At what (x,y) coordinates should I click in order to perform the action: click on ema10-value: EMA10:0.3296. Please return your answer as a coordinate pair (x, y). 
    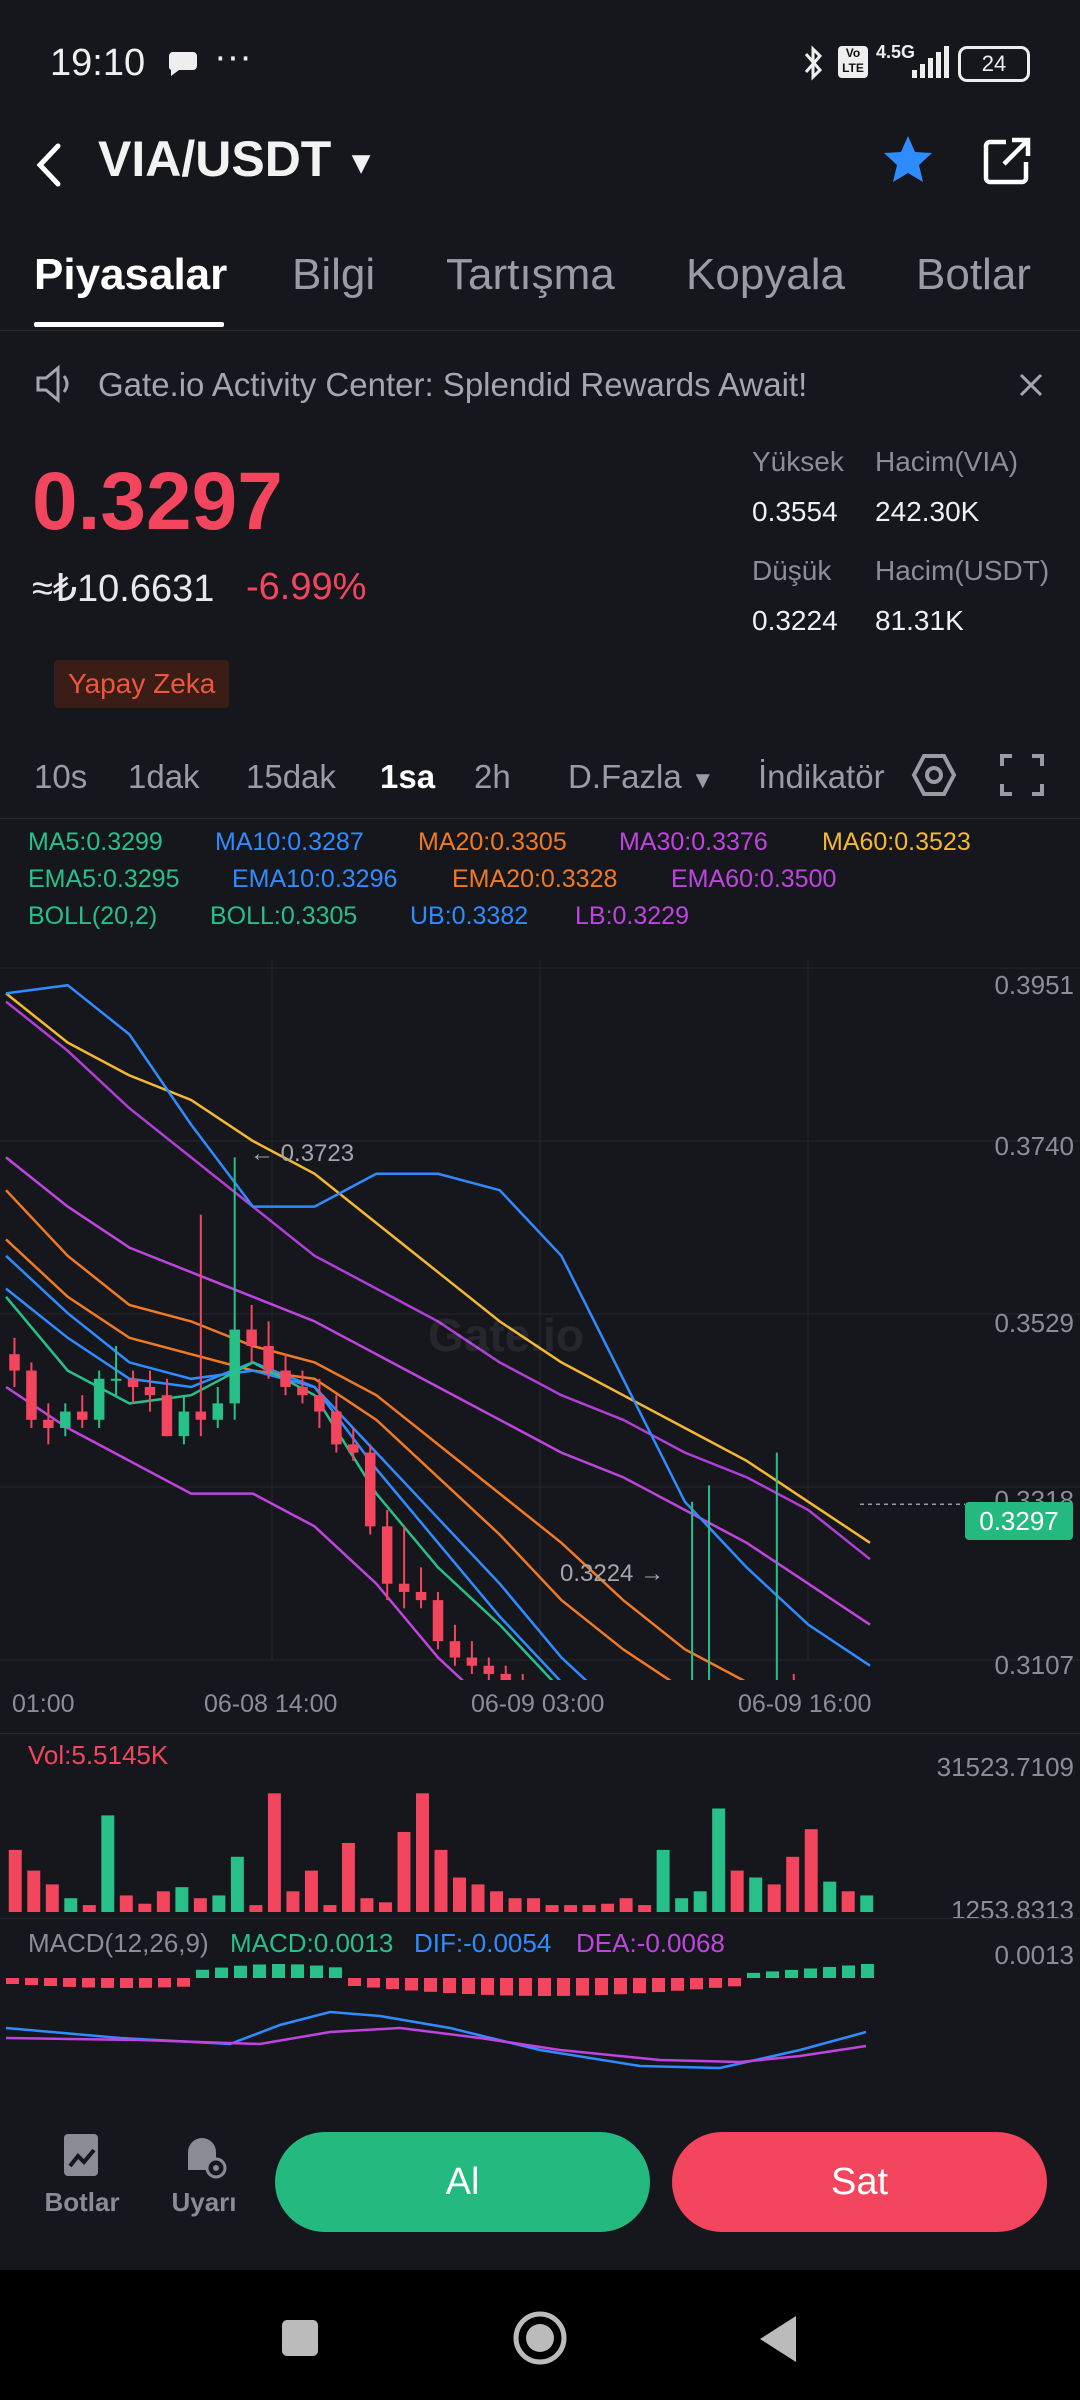
    Looking at the image, I should click on (315, 879).